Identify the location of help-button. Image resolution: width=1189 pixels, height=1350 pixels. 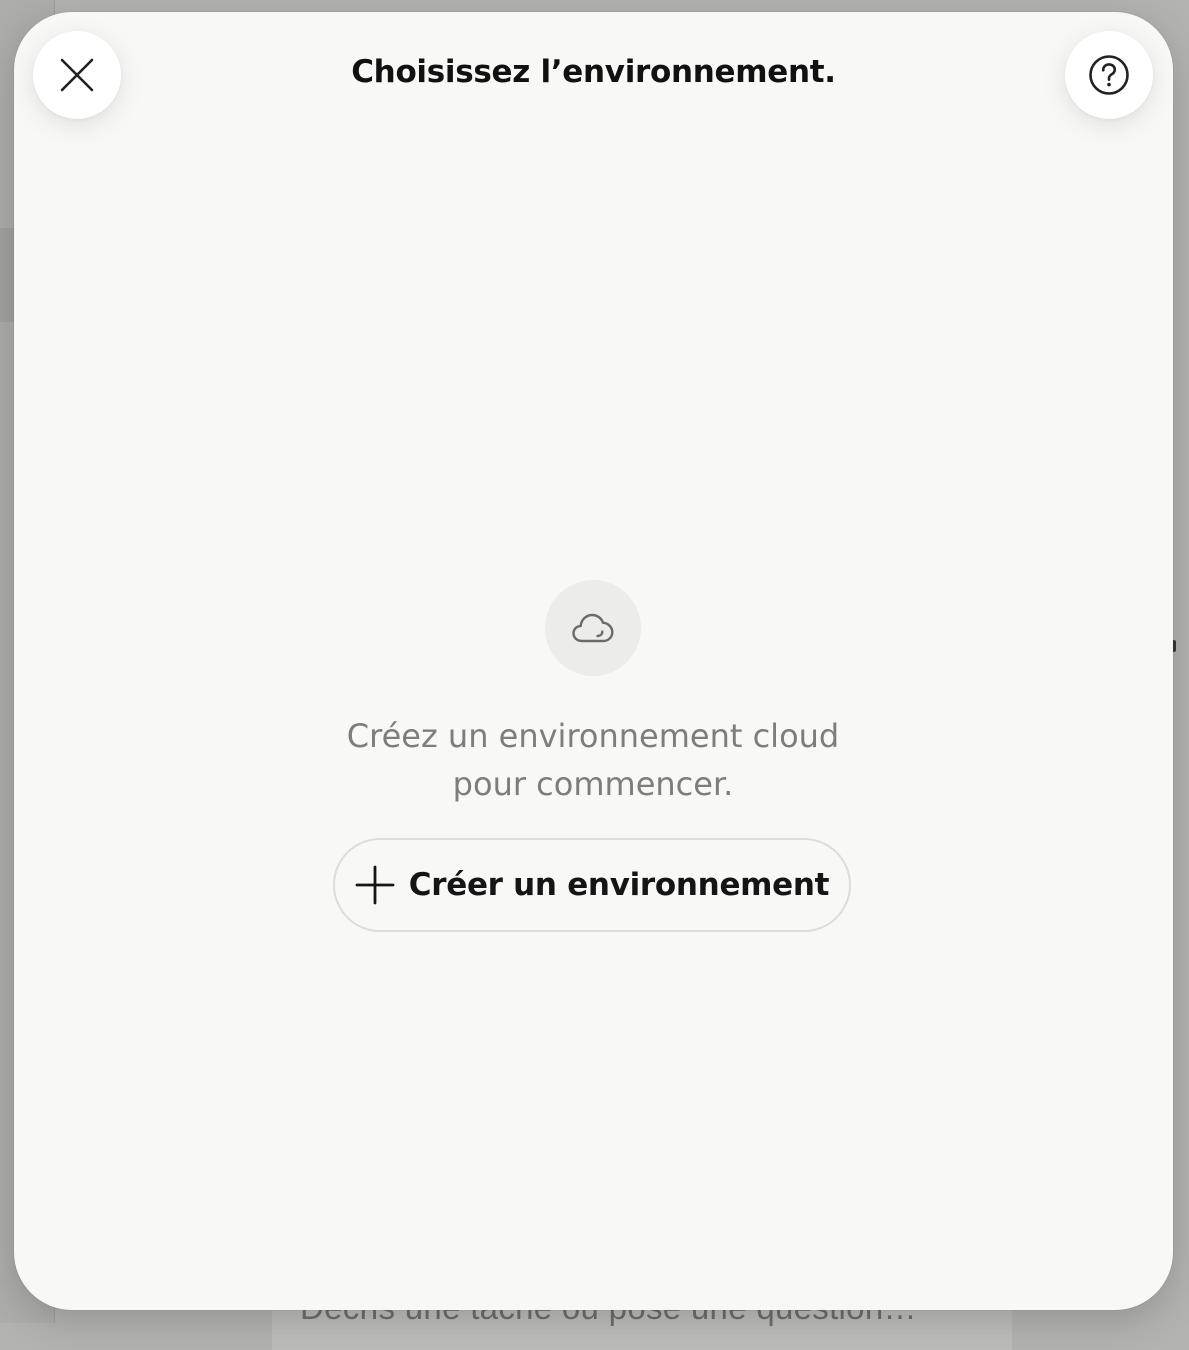
(1109, 75).